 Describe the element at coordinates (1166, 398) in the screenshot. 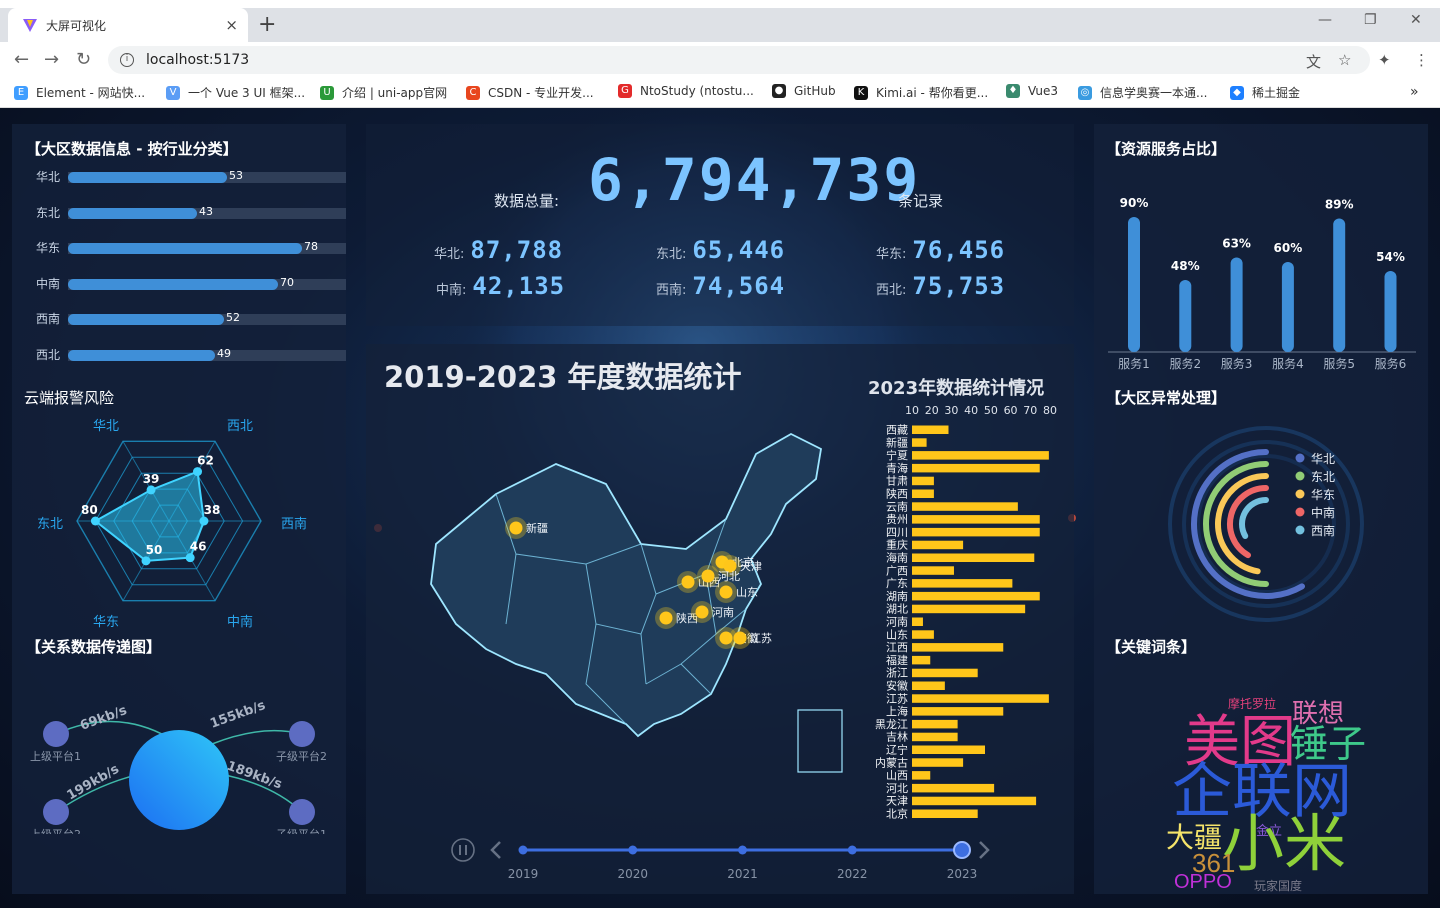

I see `anomaly-title: 【大区异常处理】` at that location.